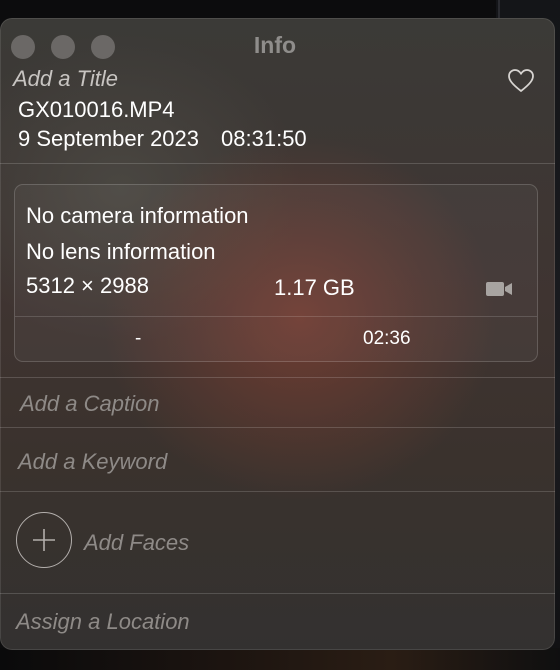 The image size is (560, 670). Describe the element at coordinates (44, 540) in the screenshot. I see `plus-circle-icon` at that location.